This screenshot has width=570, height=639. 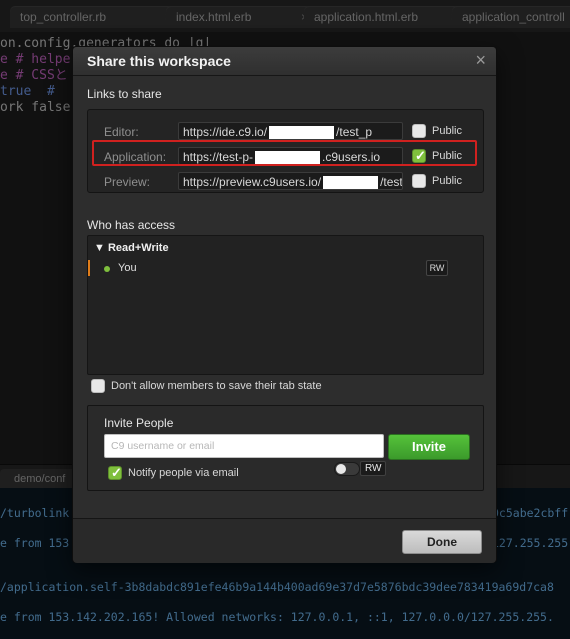 I want to click on modal-title: Share this workspace, so click(x=159, y=61).